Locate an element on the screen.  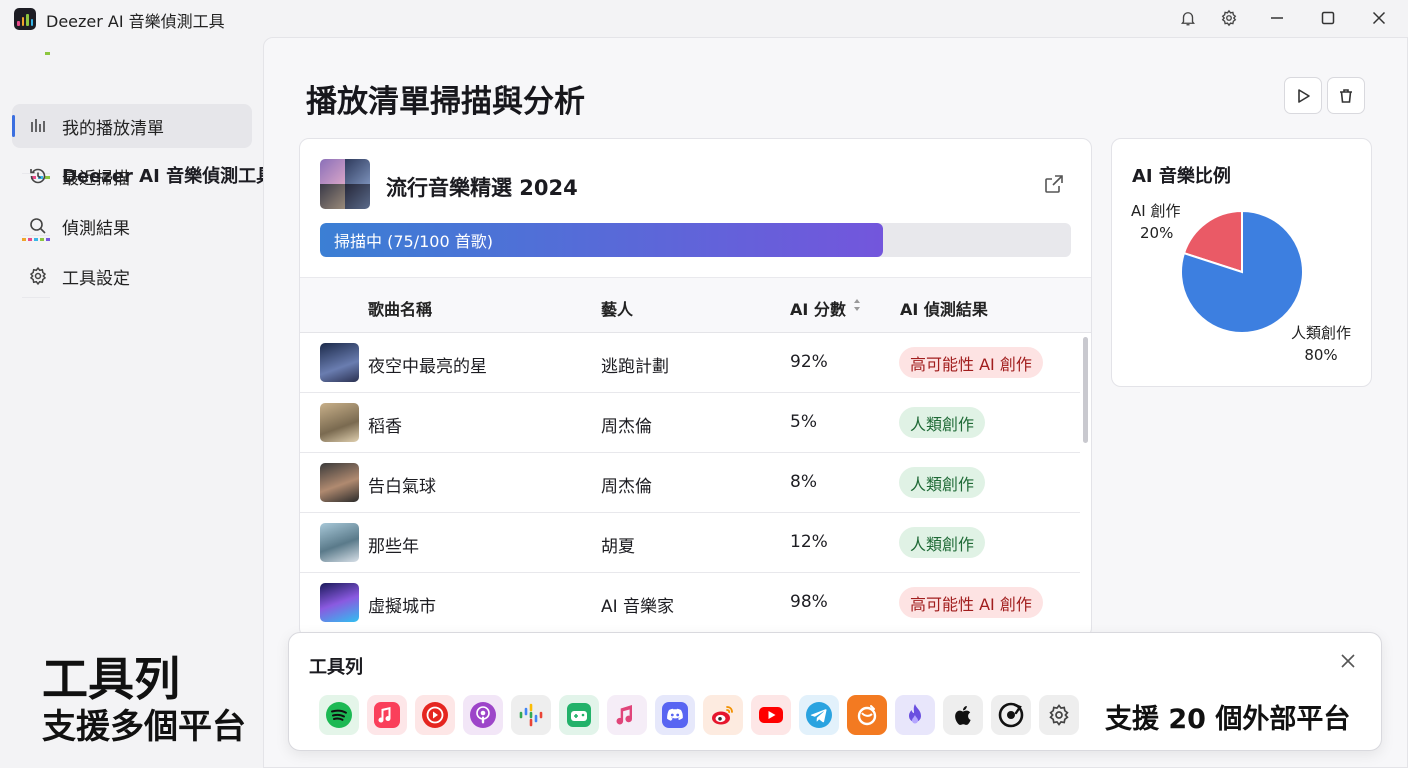
ai-ratio-card: AI 音樂比例 AI 創作 20% 人類創作 80% is located at coordinates (1241, 262).